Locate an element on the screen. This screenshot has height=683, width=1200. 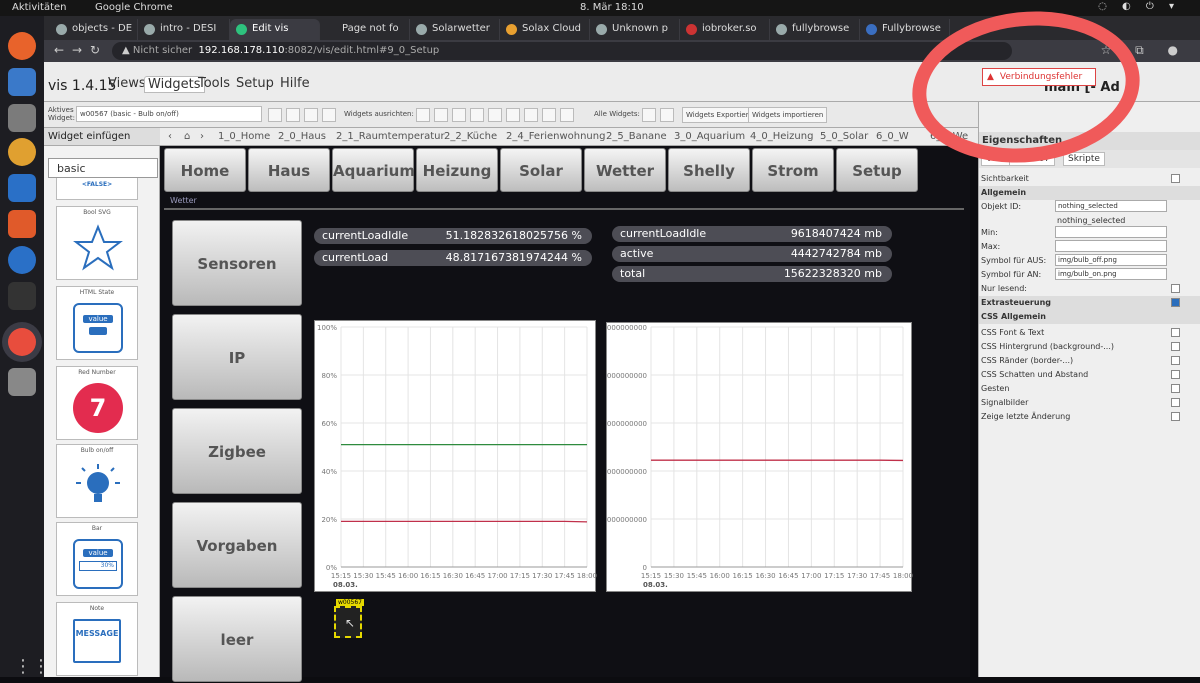
firefox-icon is located at coordinates (22, 46).